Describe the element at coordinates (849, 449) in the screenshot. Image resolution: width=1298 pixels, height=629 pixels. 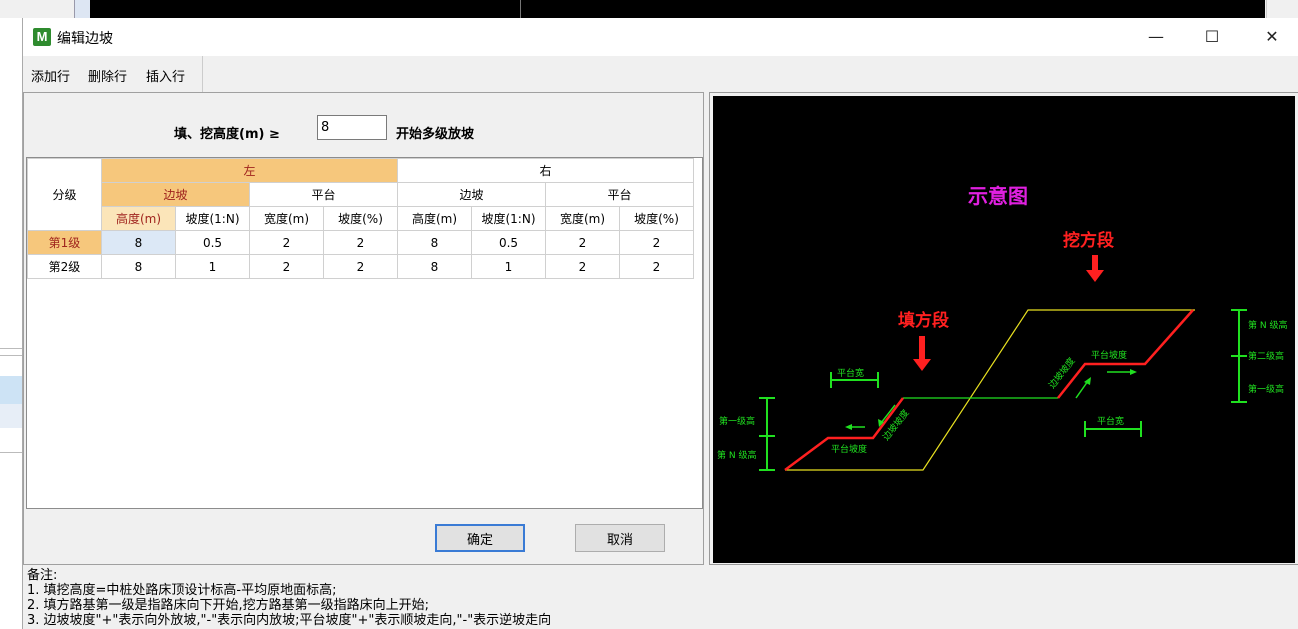
I see `left-platform-slope-label: 平台坡度` at that location.